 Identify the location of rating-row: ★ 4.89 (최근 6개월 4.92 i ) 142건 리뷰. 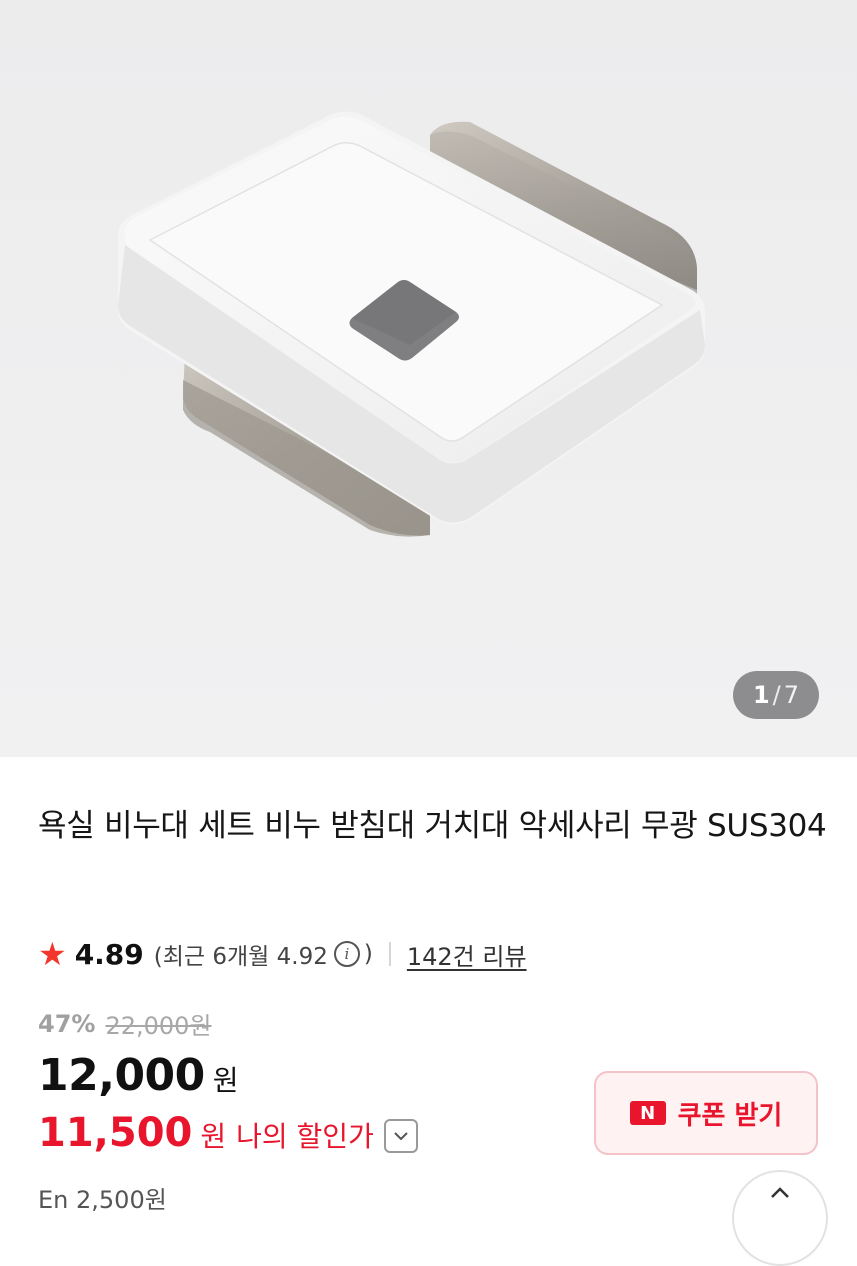
(282, 954).